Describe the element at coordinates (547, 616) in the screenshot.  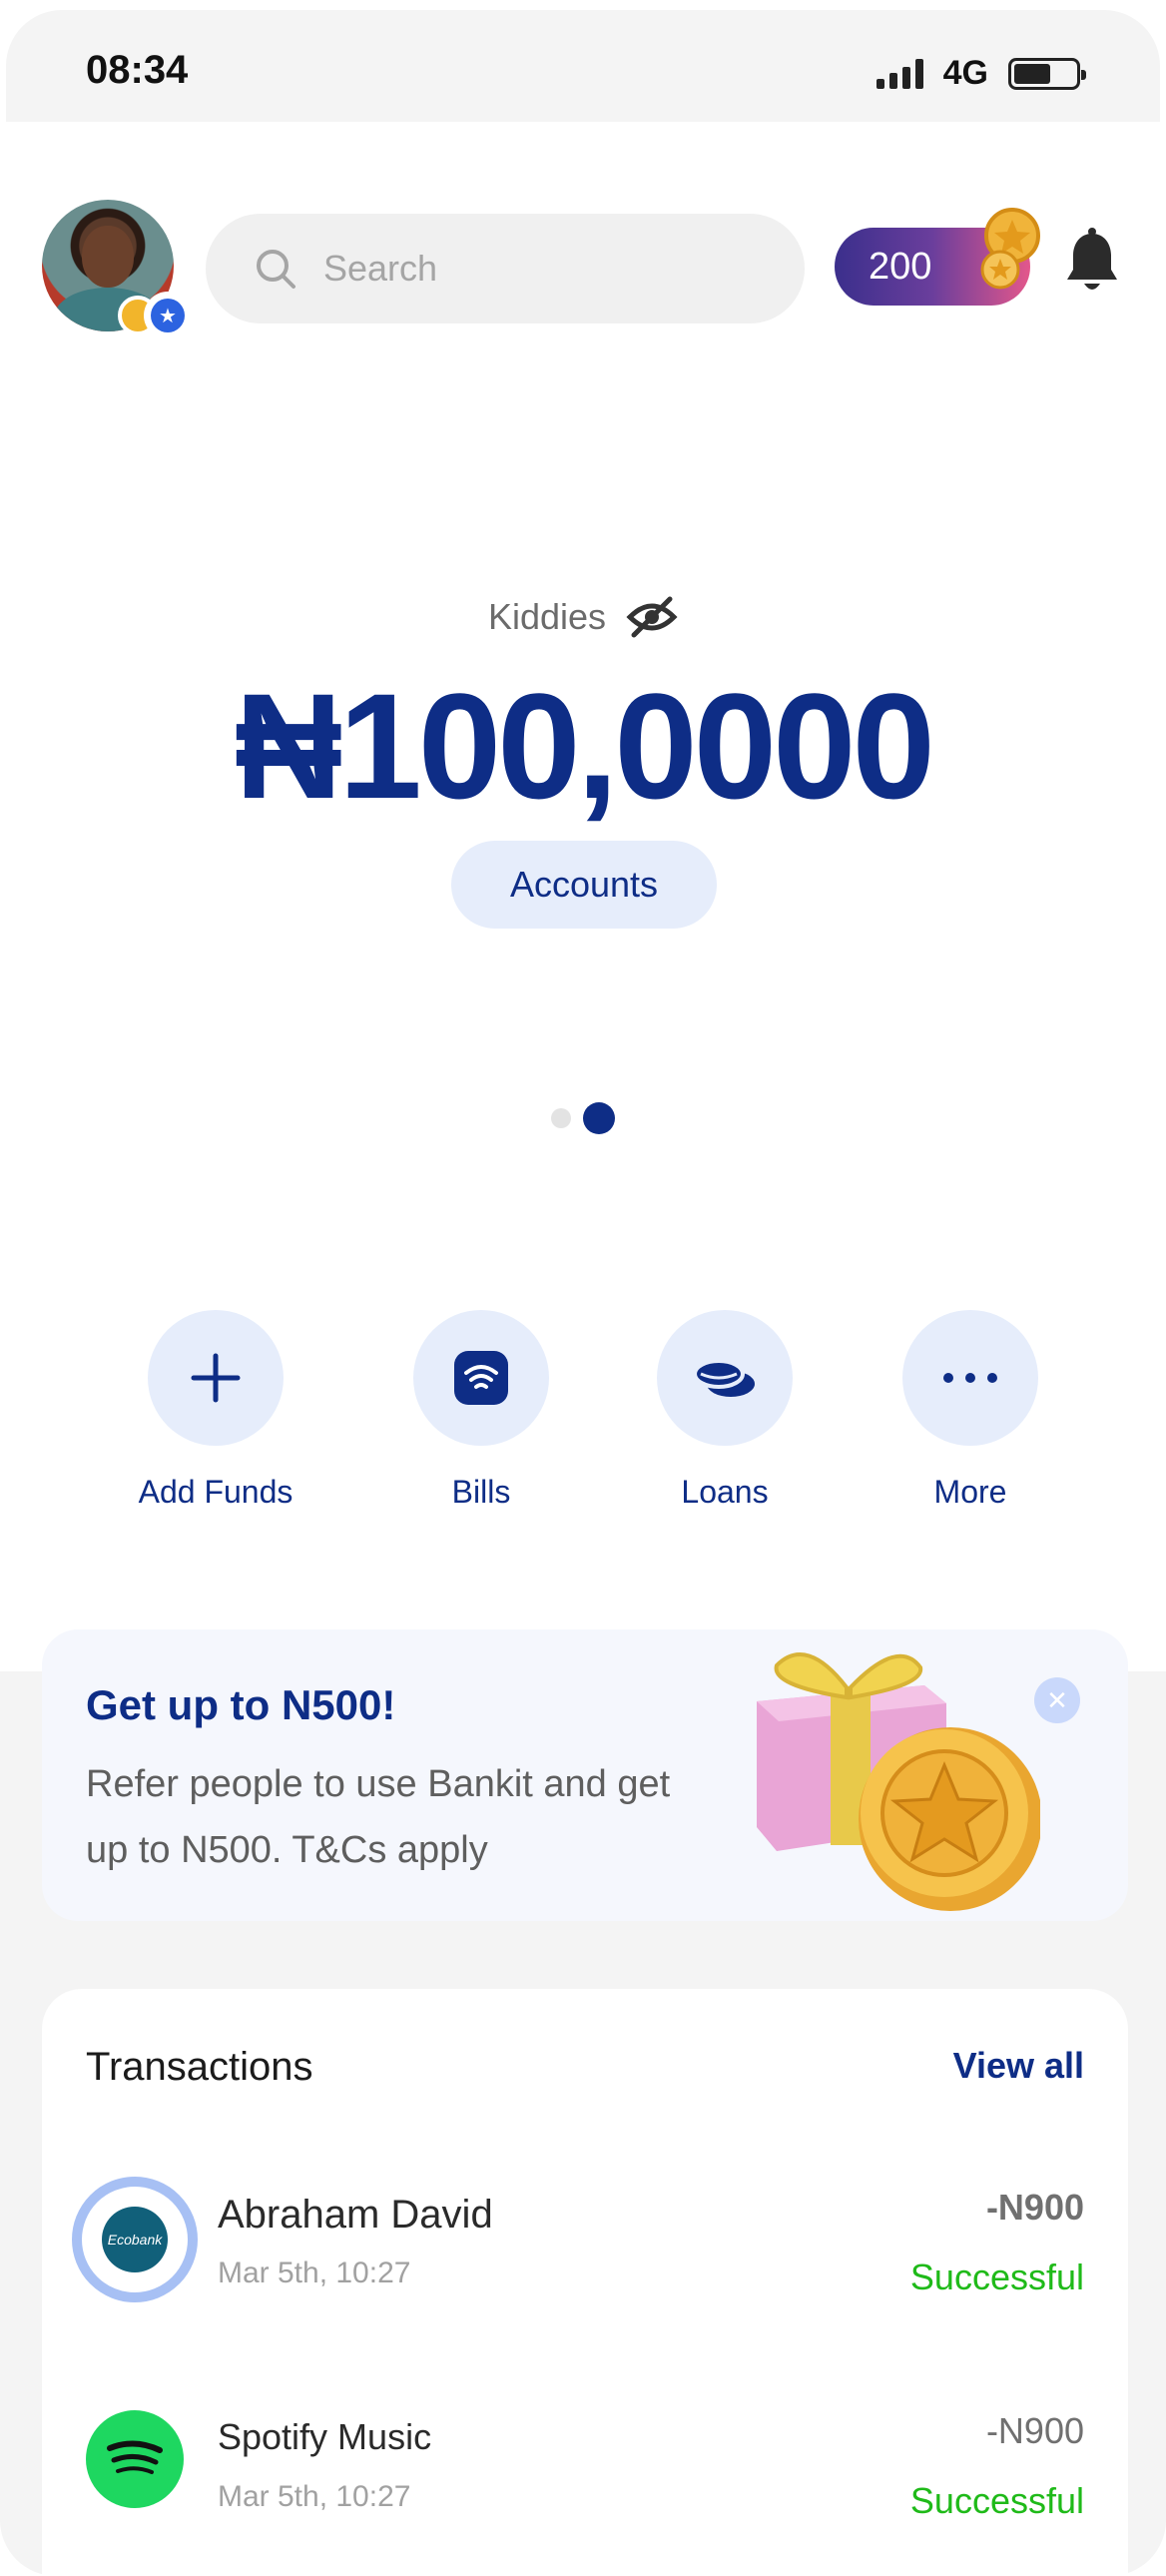
I see `account-name: Kiddies` at that location.